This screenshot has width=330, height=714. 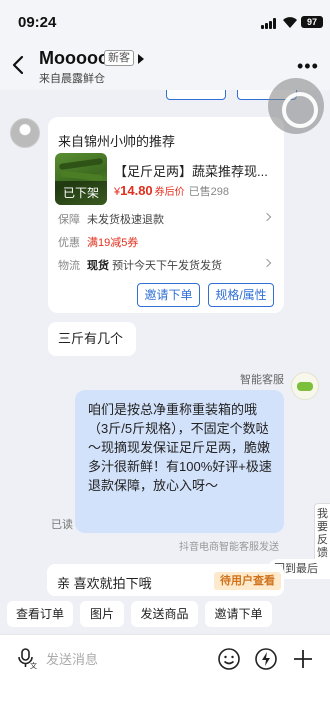 I want to click on discount-row: 优惠 满19减5券, so click(x=167, y=242).